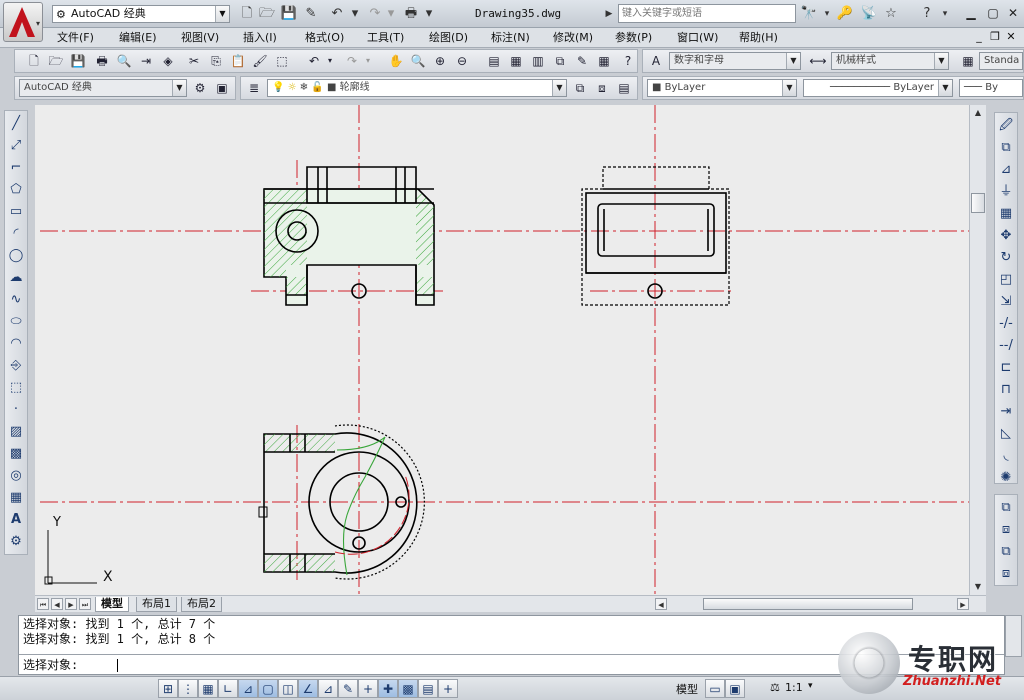 This screenshot has height=700, width=1024. What do you see at coordinates (1006, 280) in the screenshot?
I see `scale-icon: ◰` at bounding box center [1006, 280].